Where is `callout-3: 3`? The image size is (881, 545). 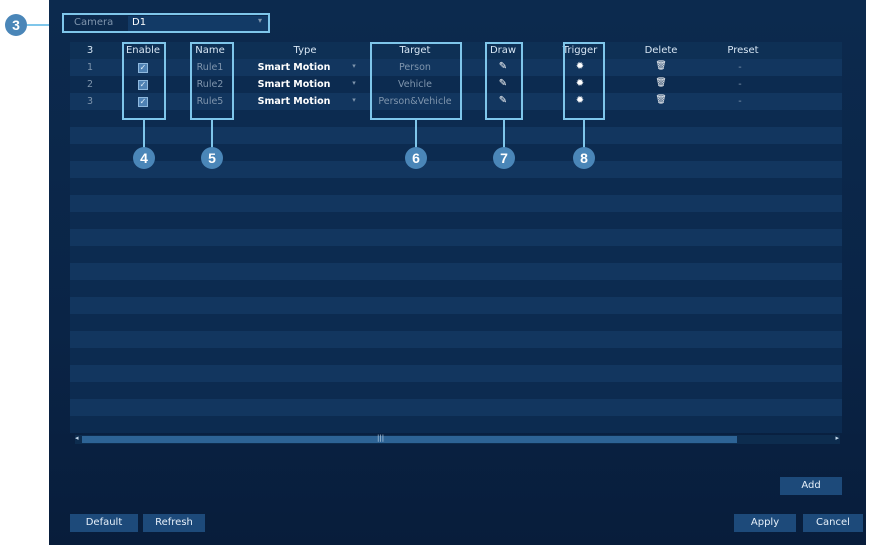
callout-3: 3 is located at coordinates (16, 25).